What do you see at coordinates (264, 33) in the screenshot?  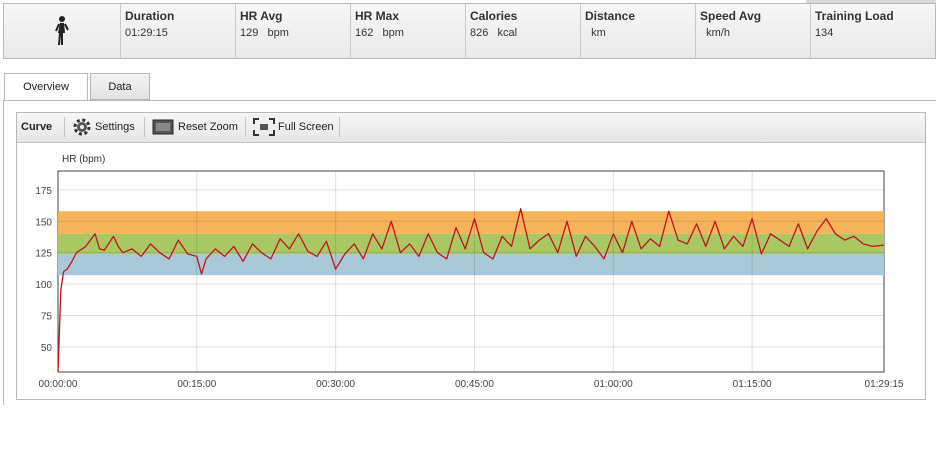 I see `stat-value: 129 bpm` at bounding box center [264, 33].